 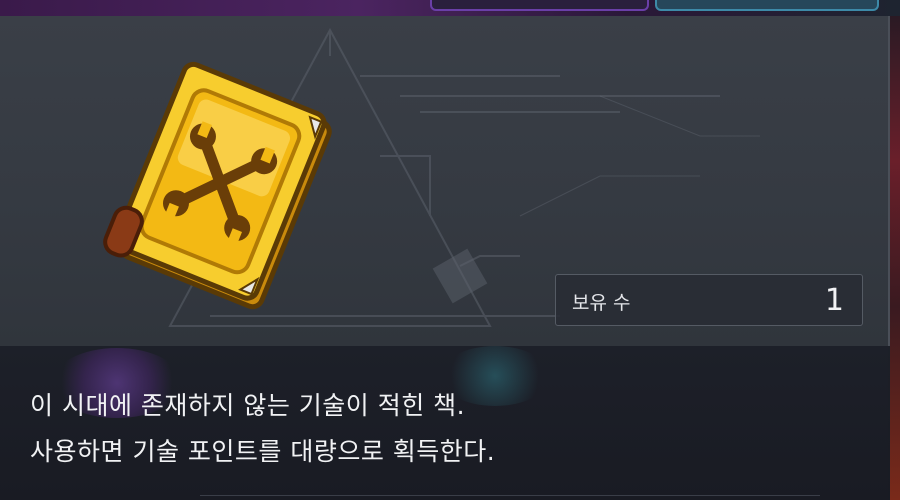 I want to click on golden-tech-book-icon, so click(x=217, y=185).